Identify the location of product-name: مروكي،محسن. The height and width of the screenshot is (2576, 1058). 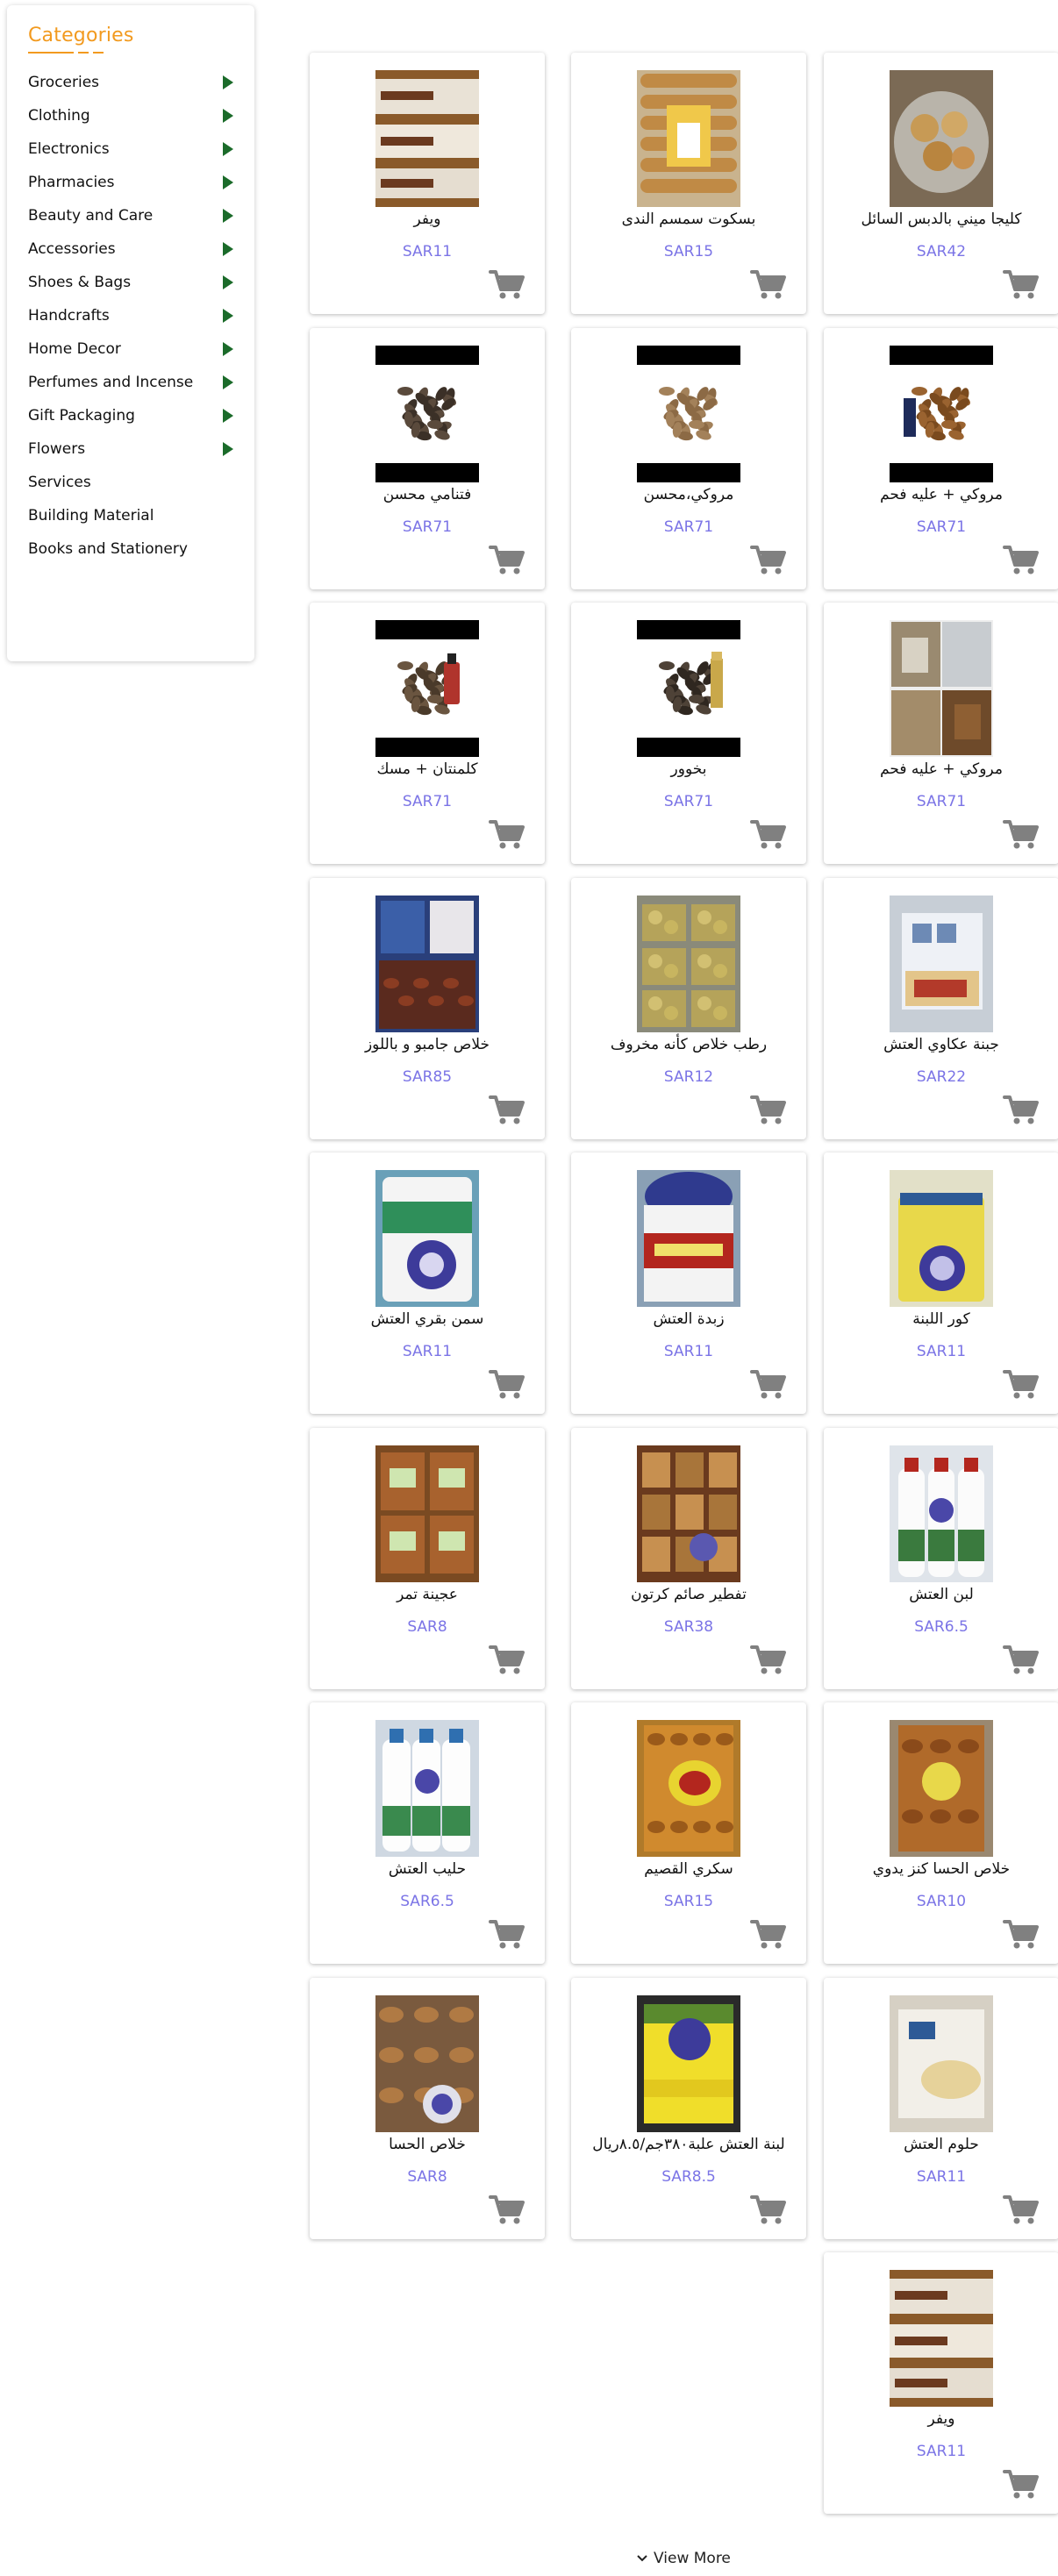
(688, 495).